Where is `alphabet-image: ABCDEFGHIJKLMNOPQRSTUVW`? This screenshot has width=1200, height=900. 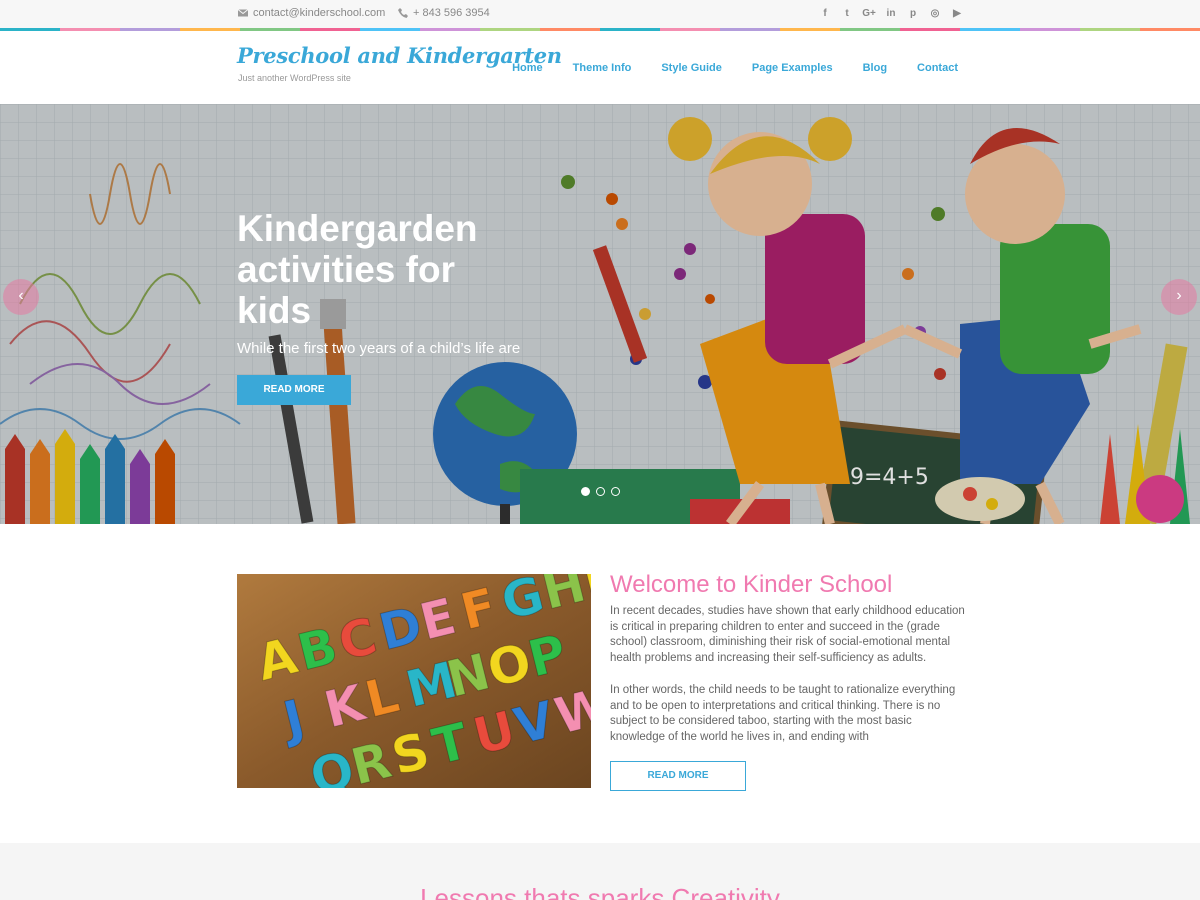
alphabet-image: ABCDEFGHIJKLMNOPQRSTUVW is located at coordinates (414, 681).